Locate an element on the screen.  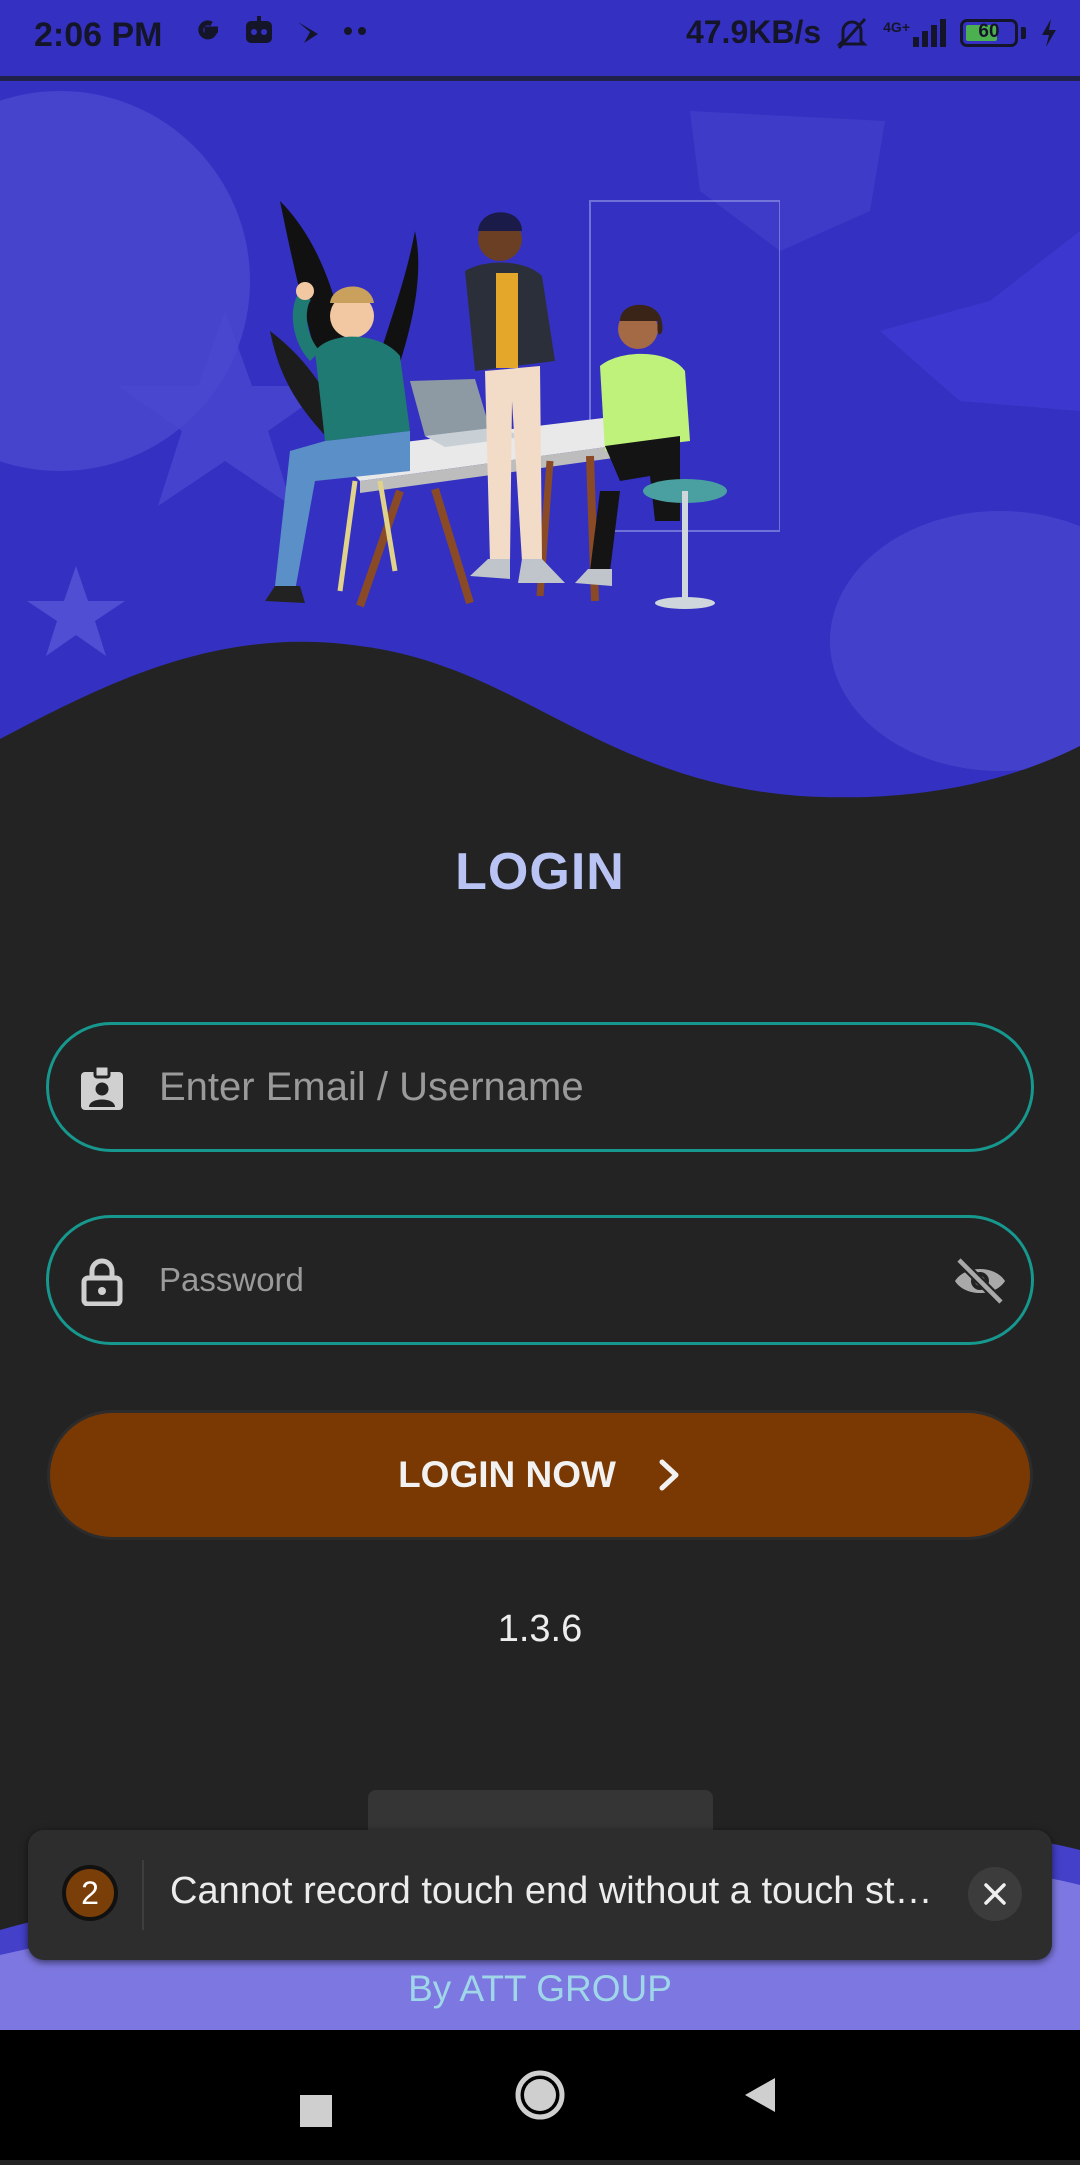
recents-button is located at coordinates (316, 2111).